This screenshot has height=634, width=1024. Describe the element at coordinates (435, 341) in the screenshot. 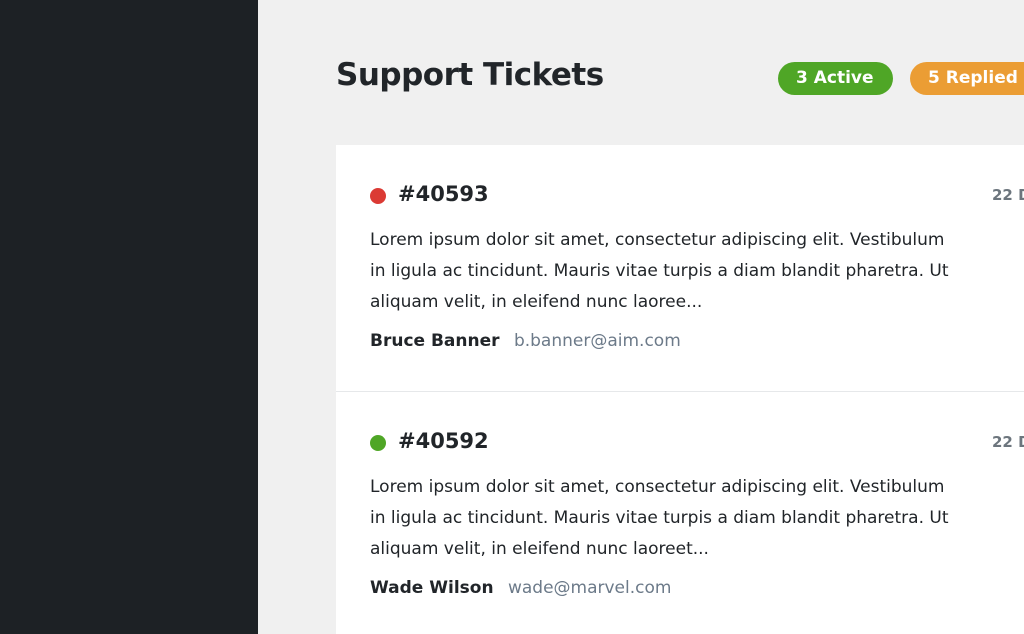

I see `author-name: Bruce Banner` at that location.